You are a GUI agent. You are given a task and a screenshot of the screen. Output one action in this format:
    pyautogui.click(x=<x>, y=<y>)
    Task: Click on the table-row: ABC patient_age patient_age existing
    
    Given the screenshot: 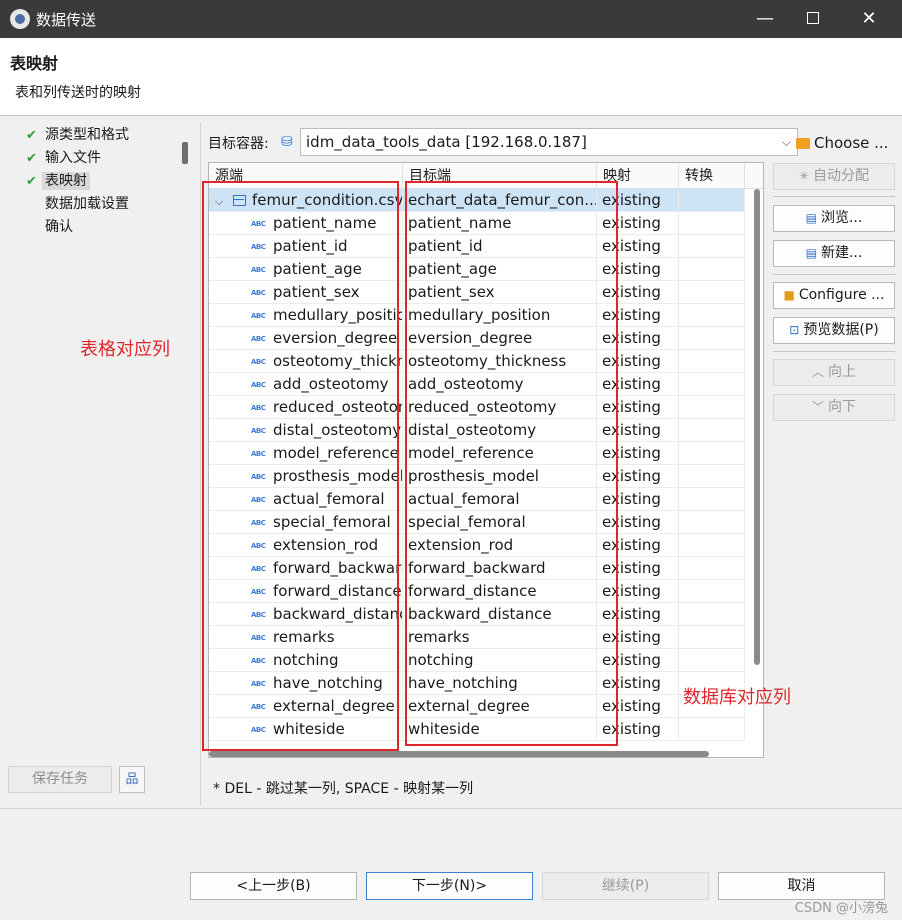 What is the action you would take?
    pyautogui.click(x=477, y=269)
    